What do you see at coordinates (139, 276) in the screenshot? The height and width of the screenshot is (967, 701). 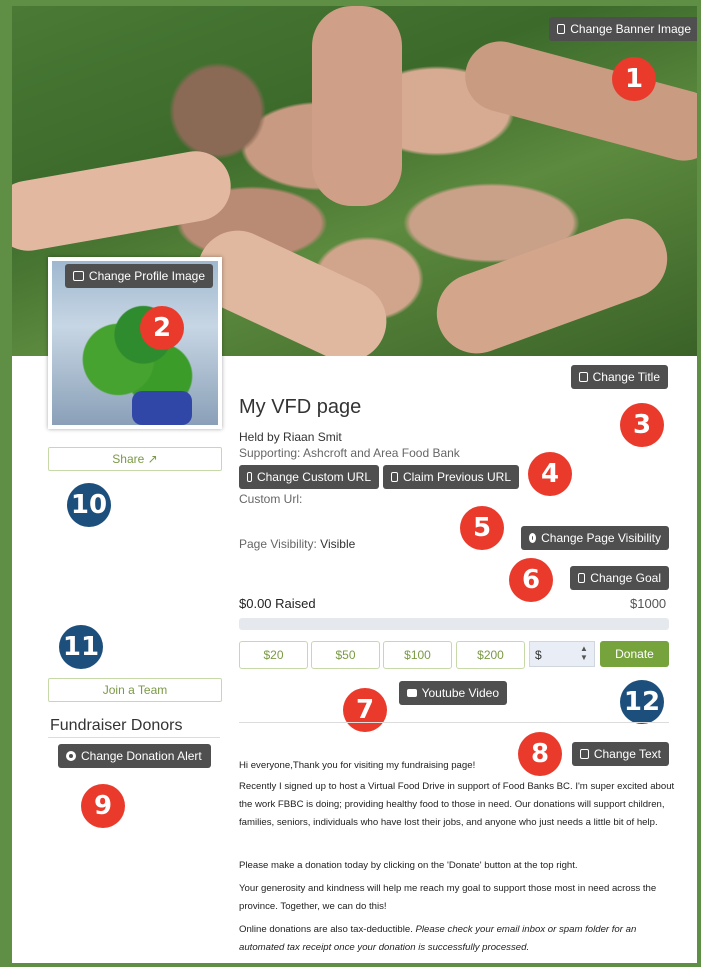 I see `change-profile-image-button: Change Profile Image` at bounding box center [139, 276].